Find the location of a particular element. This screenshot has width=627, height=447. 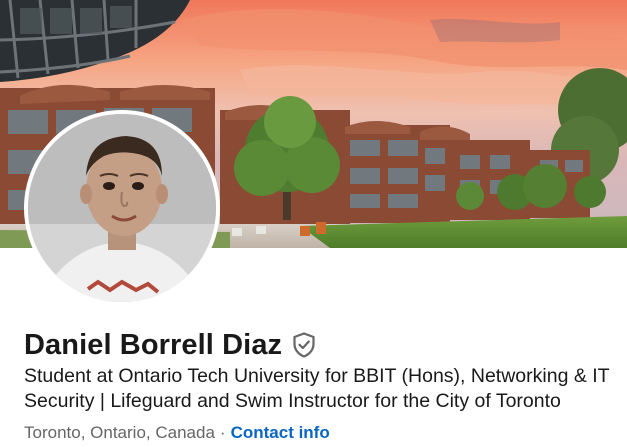

profile-photo-frame is located at coordinates (122, 208).